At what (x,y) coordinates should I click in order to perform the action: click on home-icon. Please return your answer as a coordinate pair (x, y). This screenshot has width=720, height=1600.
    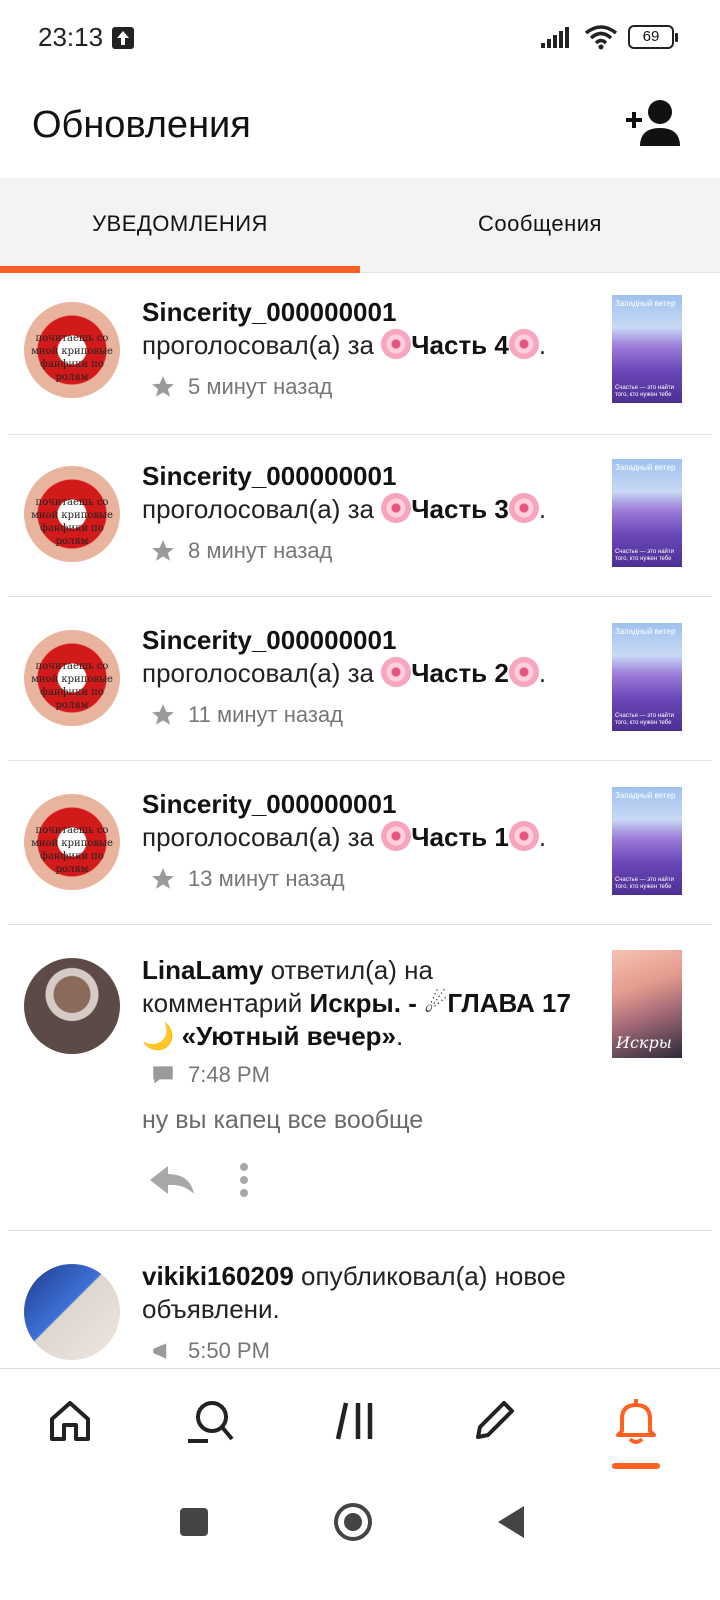
    Looking at the image, I should click on (70, 1421).